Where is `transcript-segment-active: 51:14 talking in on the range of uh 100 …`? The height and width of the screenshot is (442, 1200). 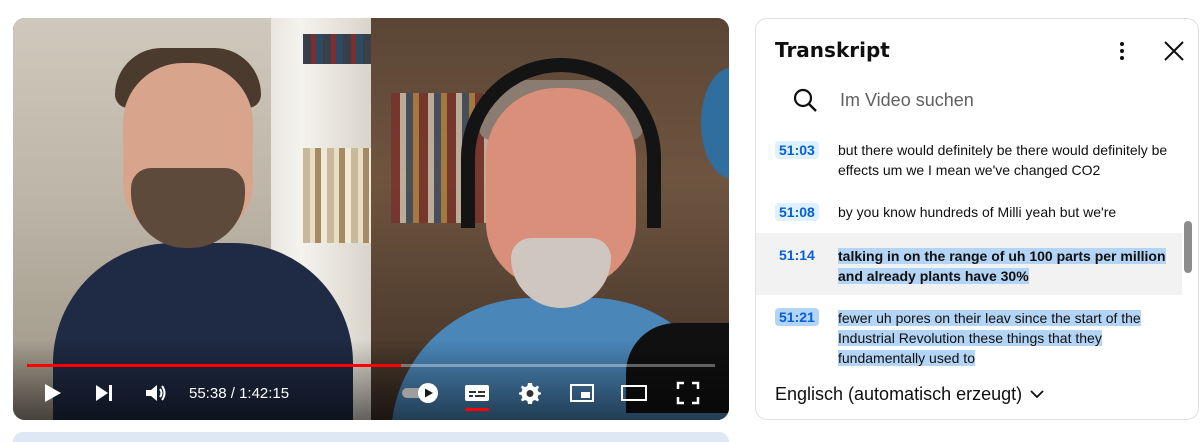 transcript-segment-active: 51:14 talking in on the range of uh 100 … is located at coordinates (969, 264).